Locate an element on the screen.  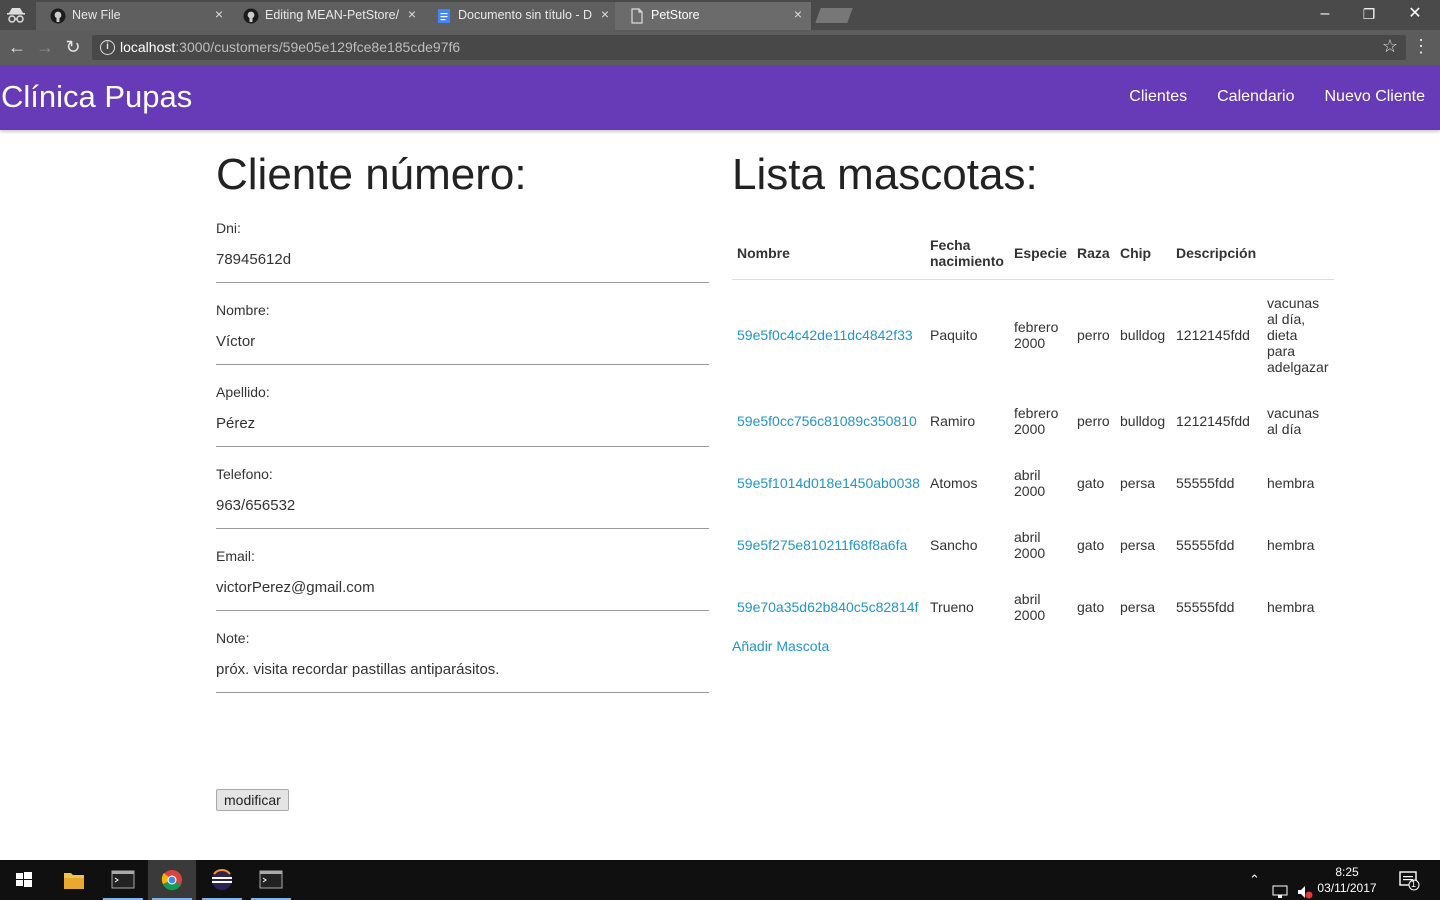
chevron-up-icon: ⌃ is located at coordinates (1254, 886).